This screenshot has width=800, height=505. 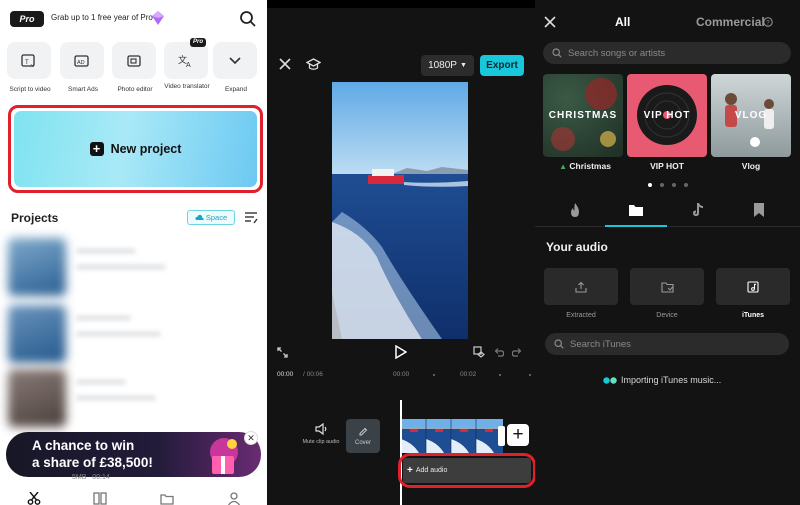 I want to click on itunes-search-placeholder: Search iTunes, so click(x=600, y=344).